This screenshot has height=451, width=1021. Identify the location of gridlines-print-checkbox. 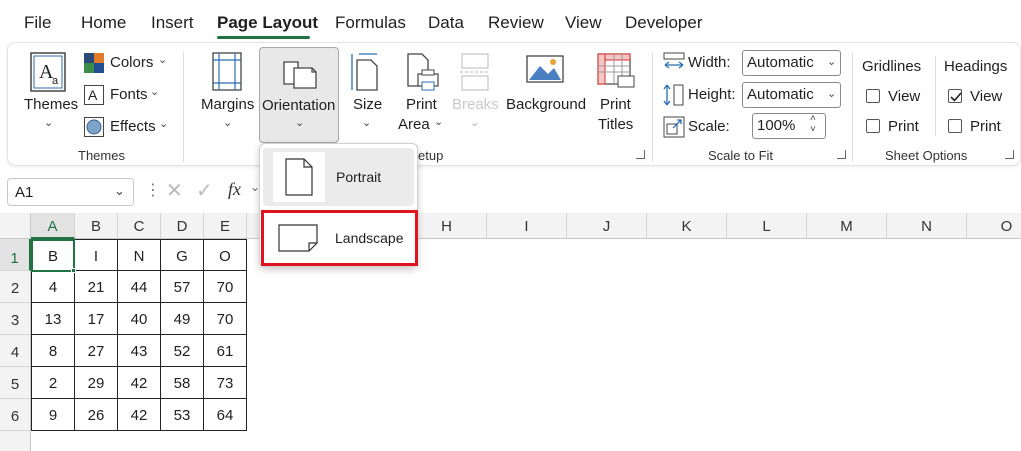
(873, 126).